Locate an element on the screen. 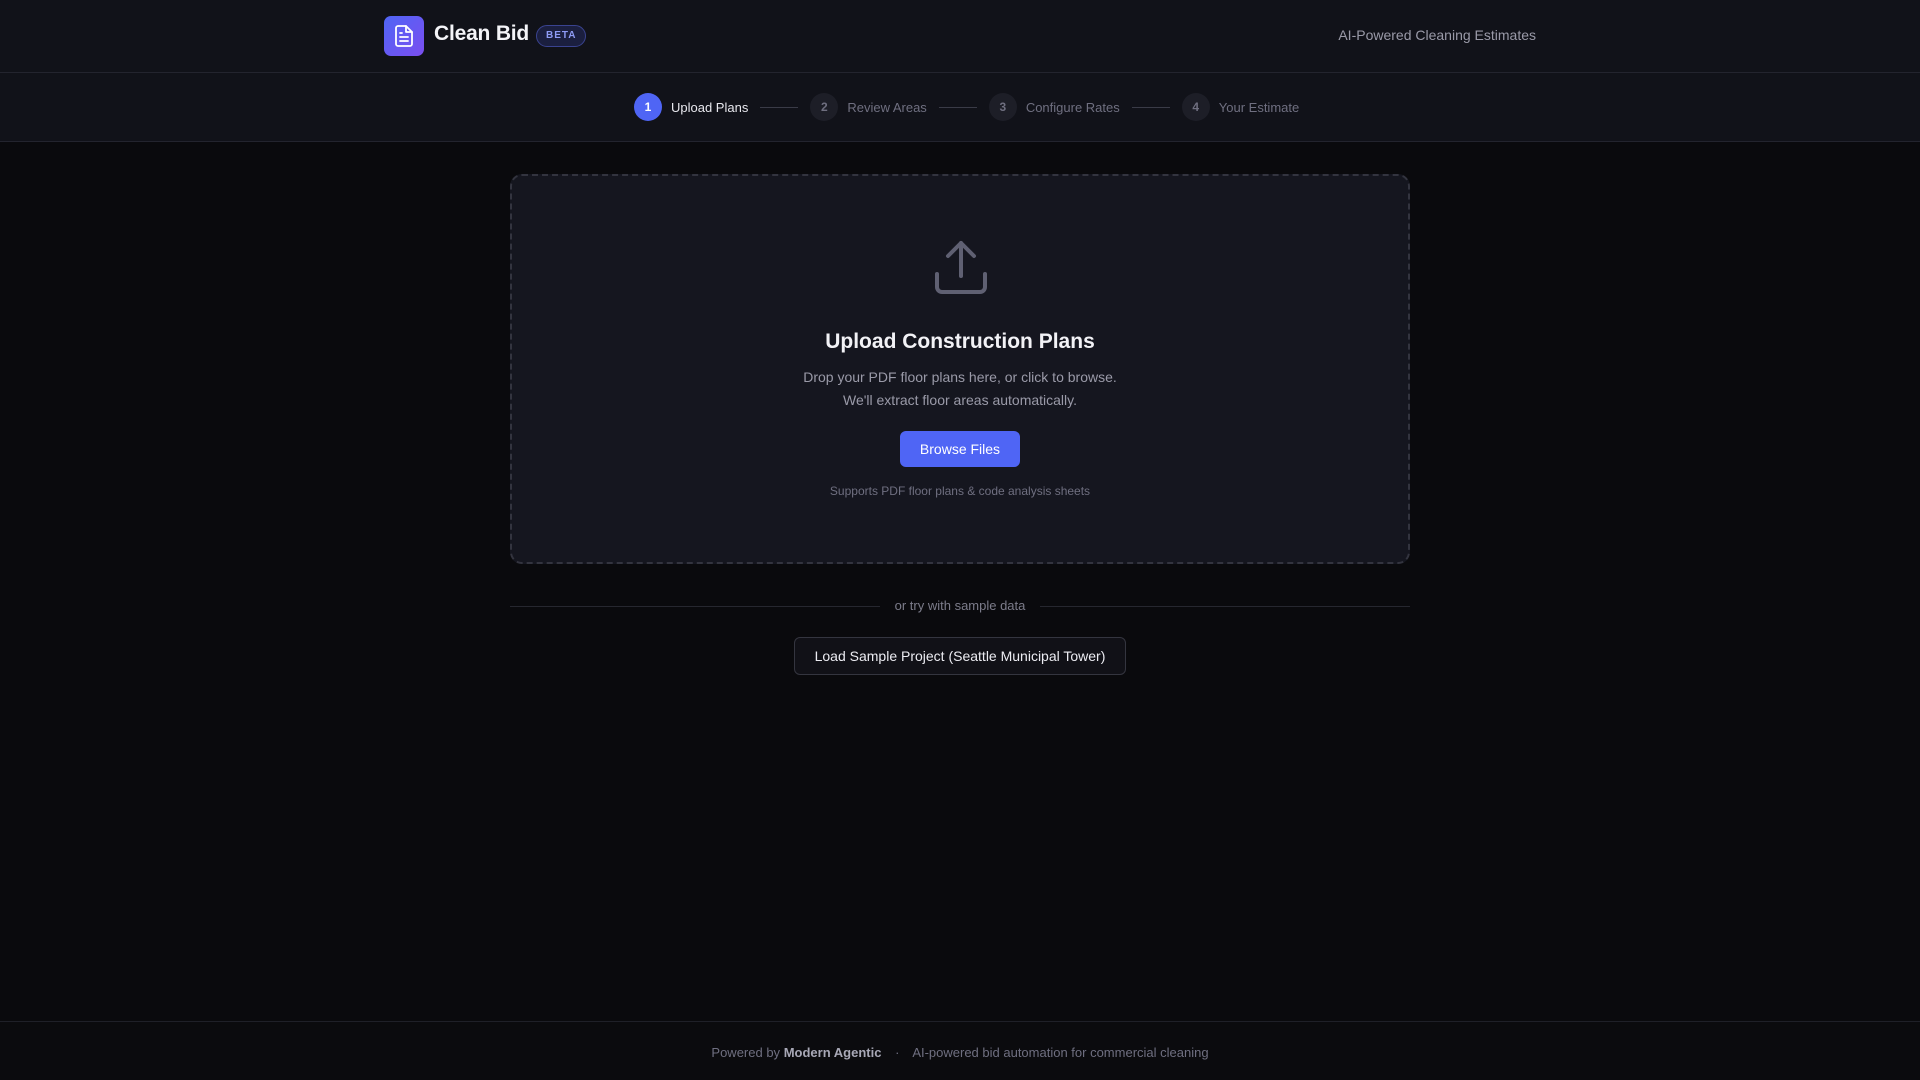 The width and height of the screenshot is (1920, 1080). footer-prefix: Powered by is located at coordinates (746, 1052).